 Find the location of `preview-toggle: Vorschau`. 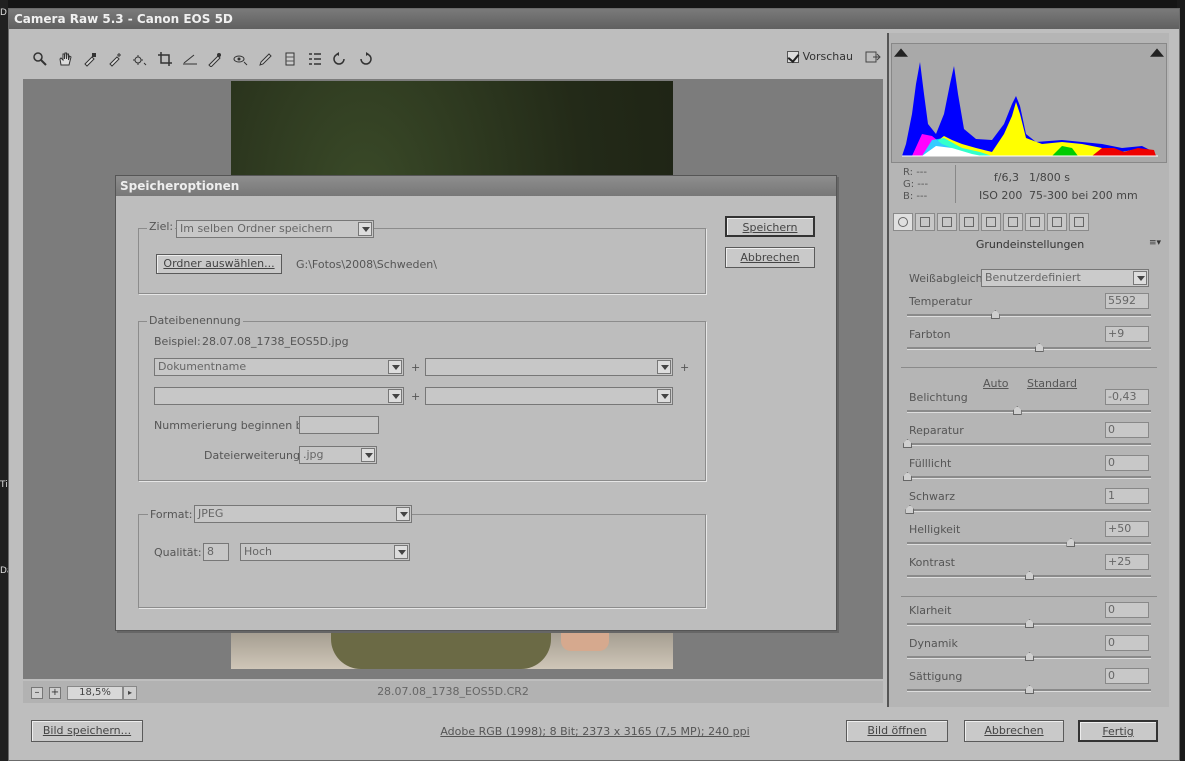

preview-toggle: Vorschau is located at coordinates (819, 56).